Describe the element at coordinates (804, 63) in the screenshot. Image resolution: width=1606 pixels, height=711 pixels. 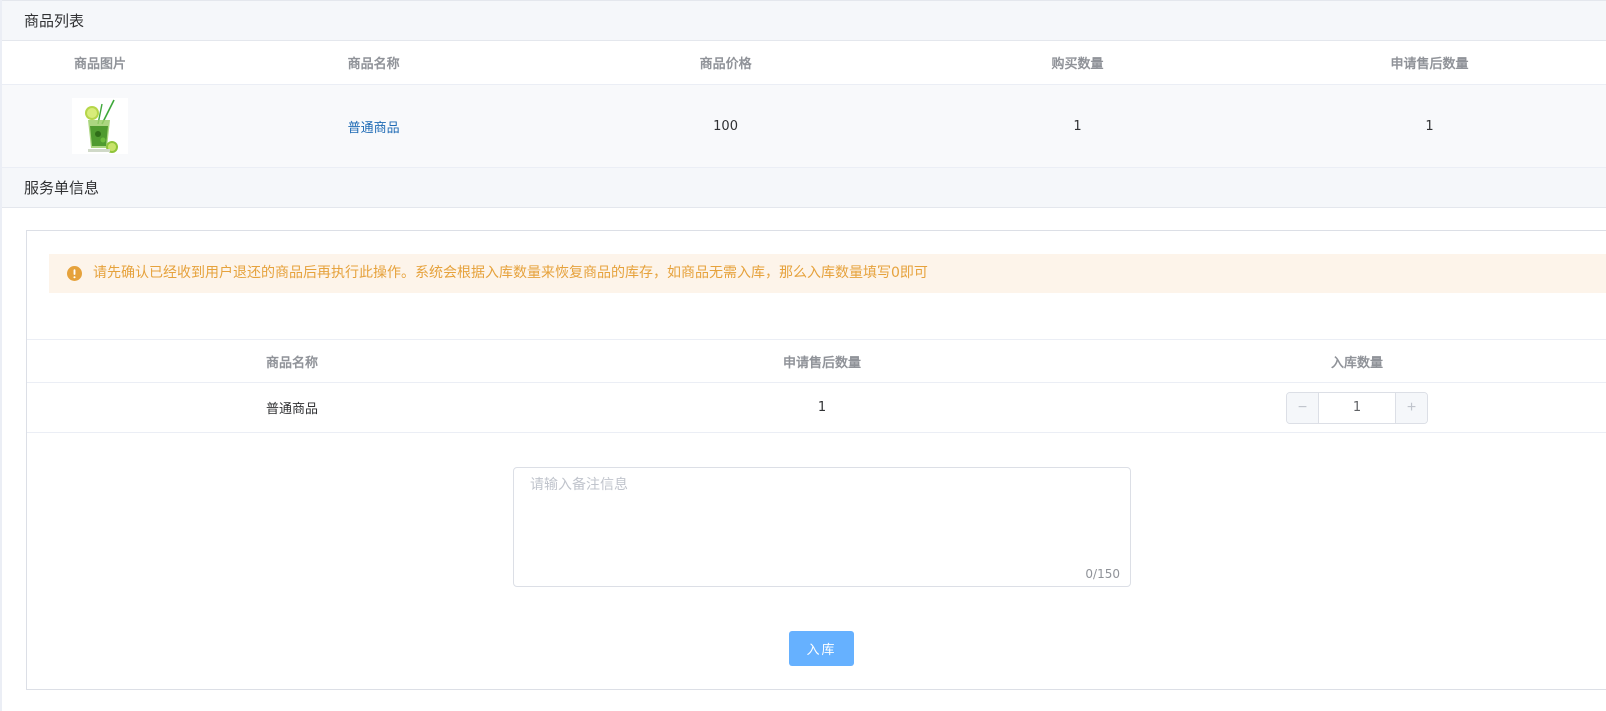
I see `goods-table-header: 商品图片 商品名称 商品价格 购买数量 申请售后数量` at that location.